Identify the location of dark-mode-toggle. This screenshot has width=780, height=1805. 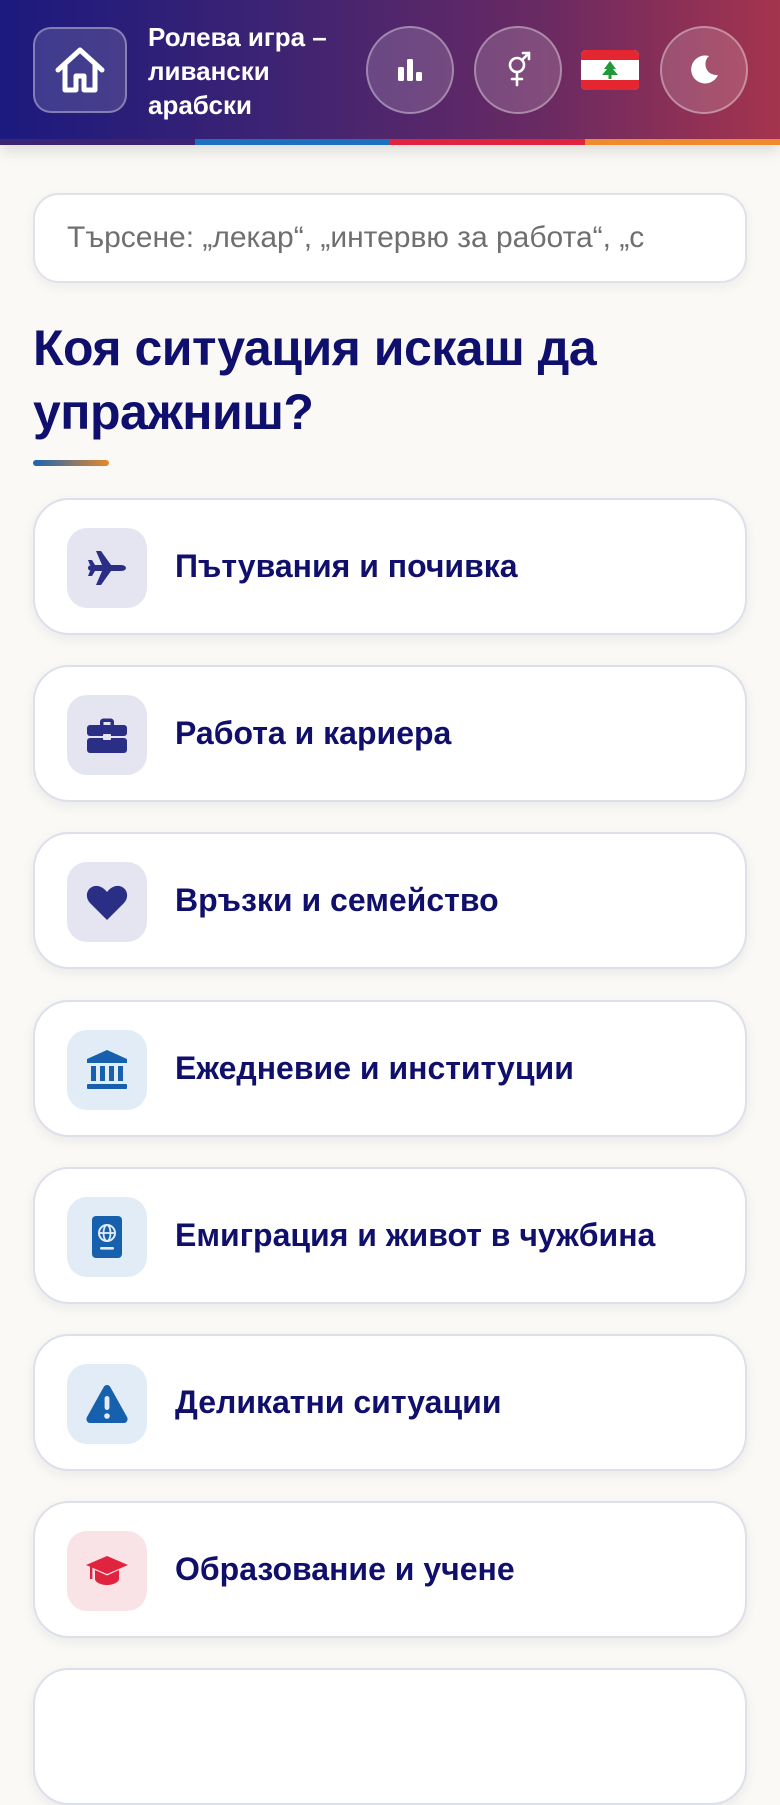
(704, 70).